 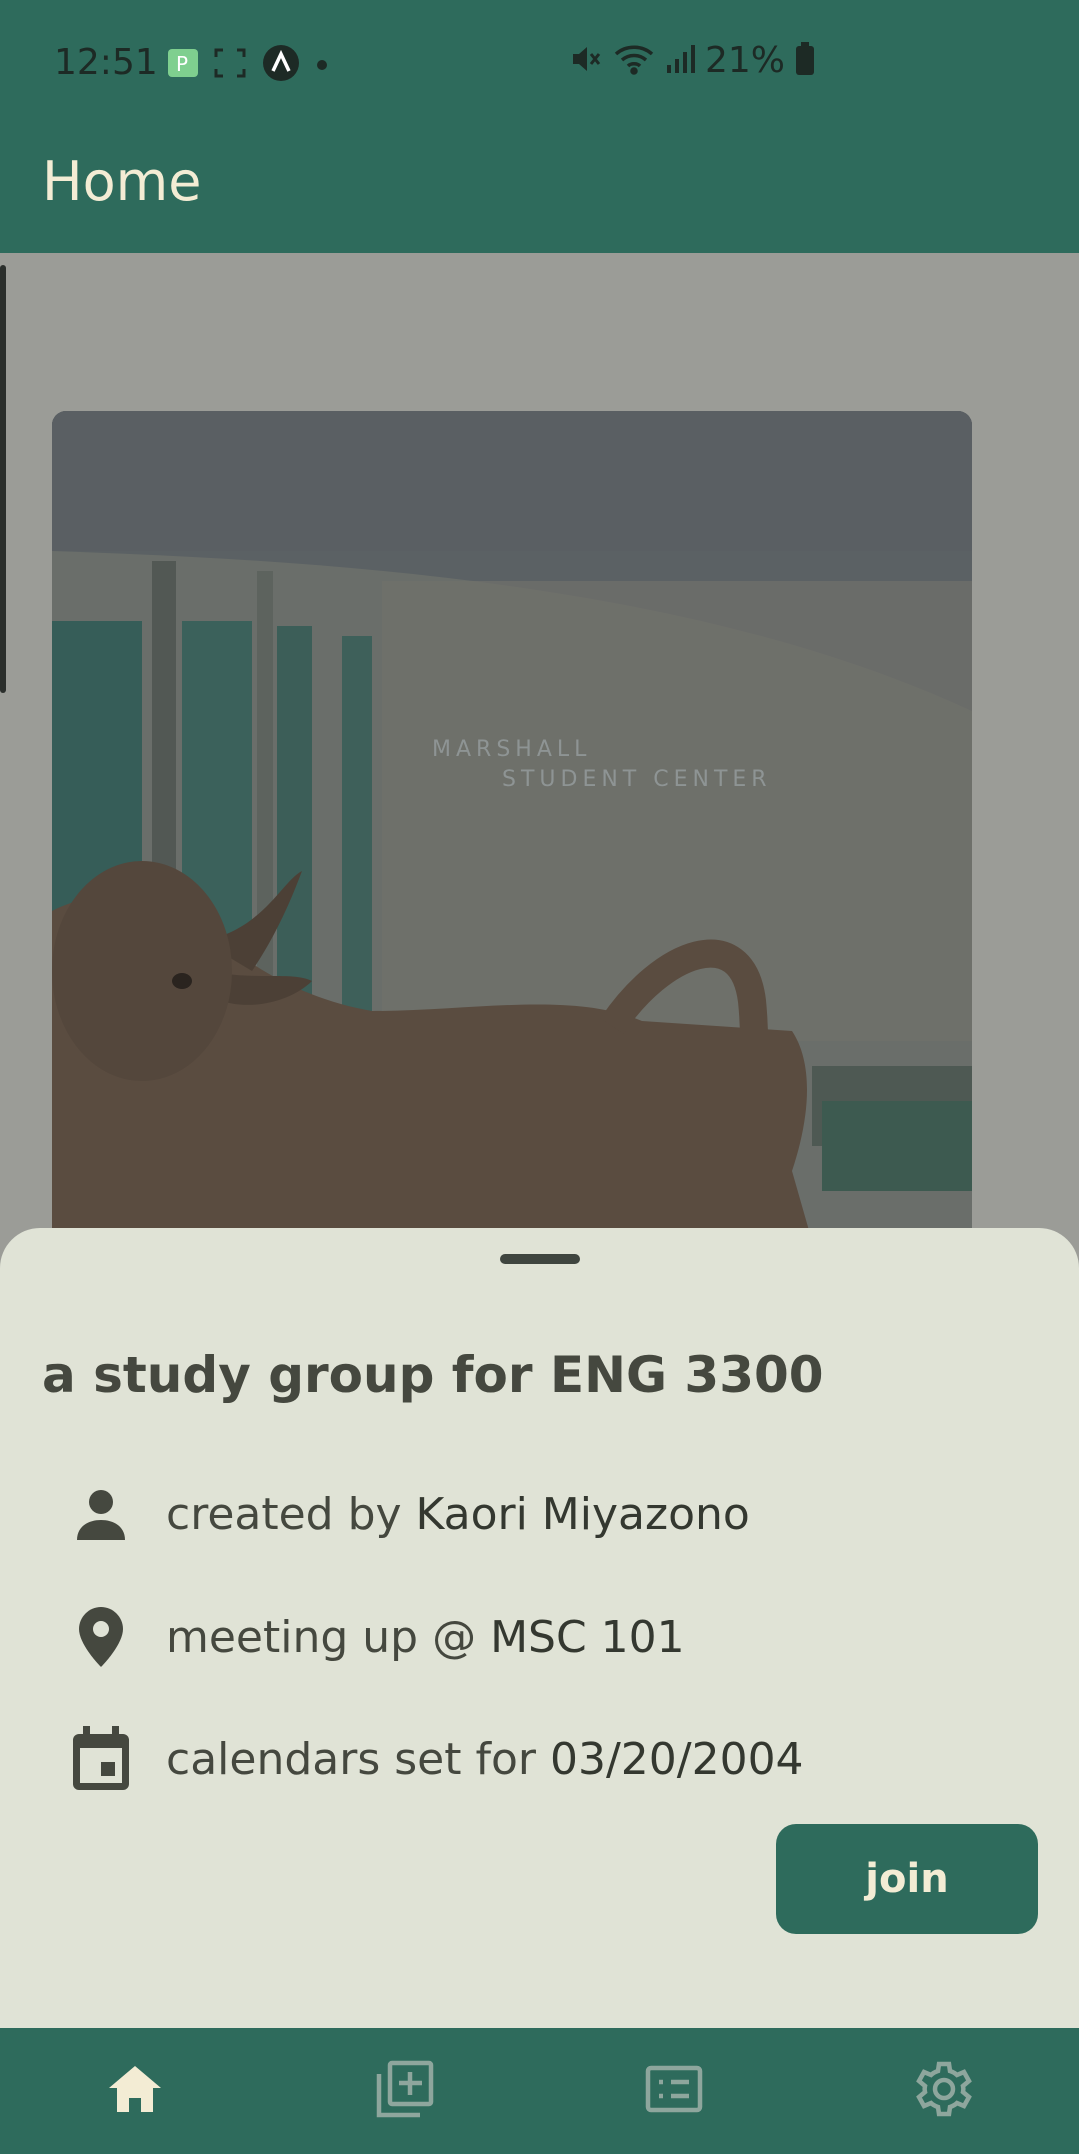 I want to click on home-icon, so click(x=135, y=2091).